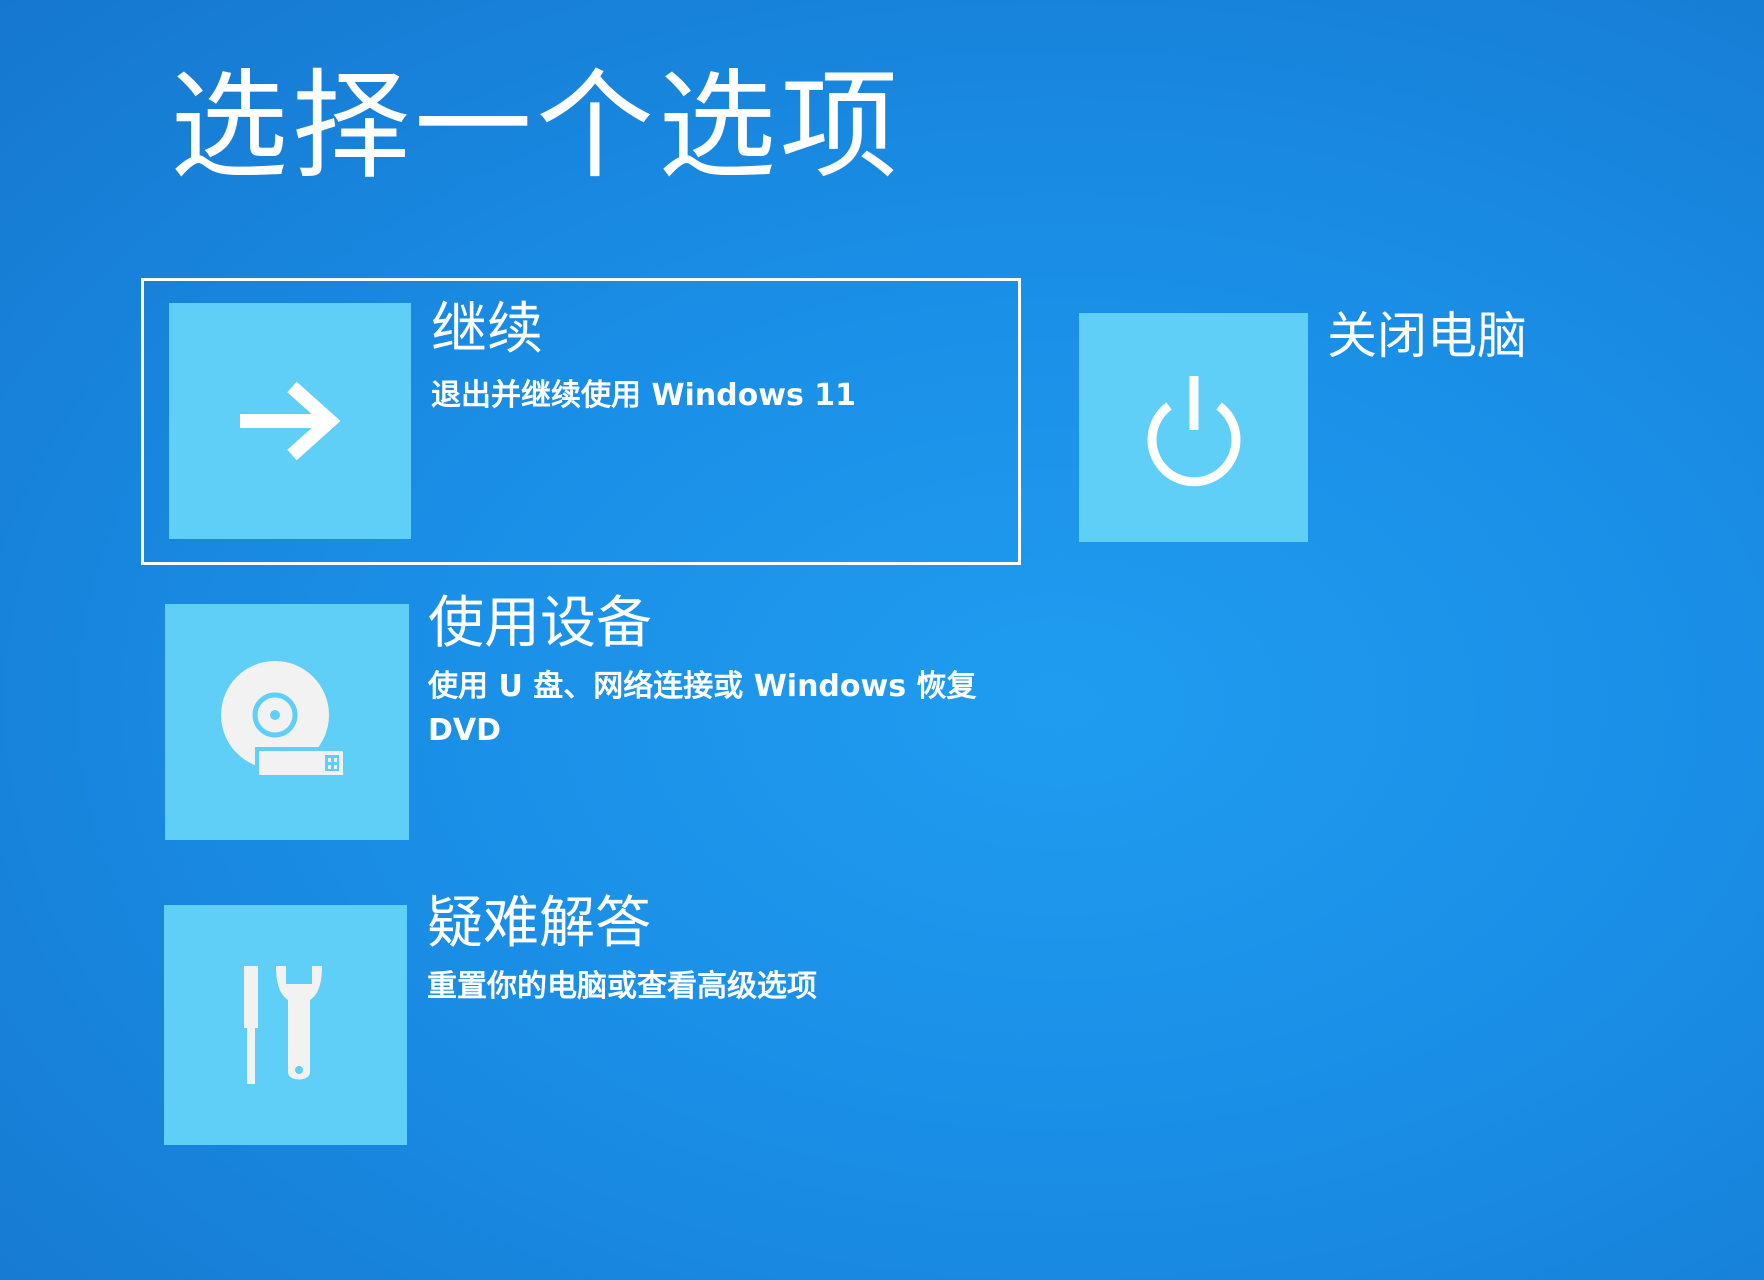 Image resolution: width=1764 pixels, height=1280 pixels. I want to click on troubleshoot-title: 疑难解答, so click(539, 923).